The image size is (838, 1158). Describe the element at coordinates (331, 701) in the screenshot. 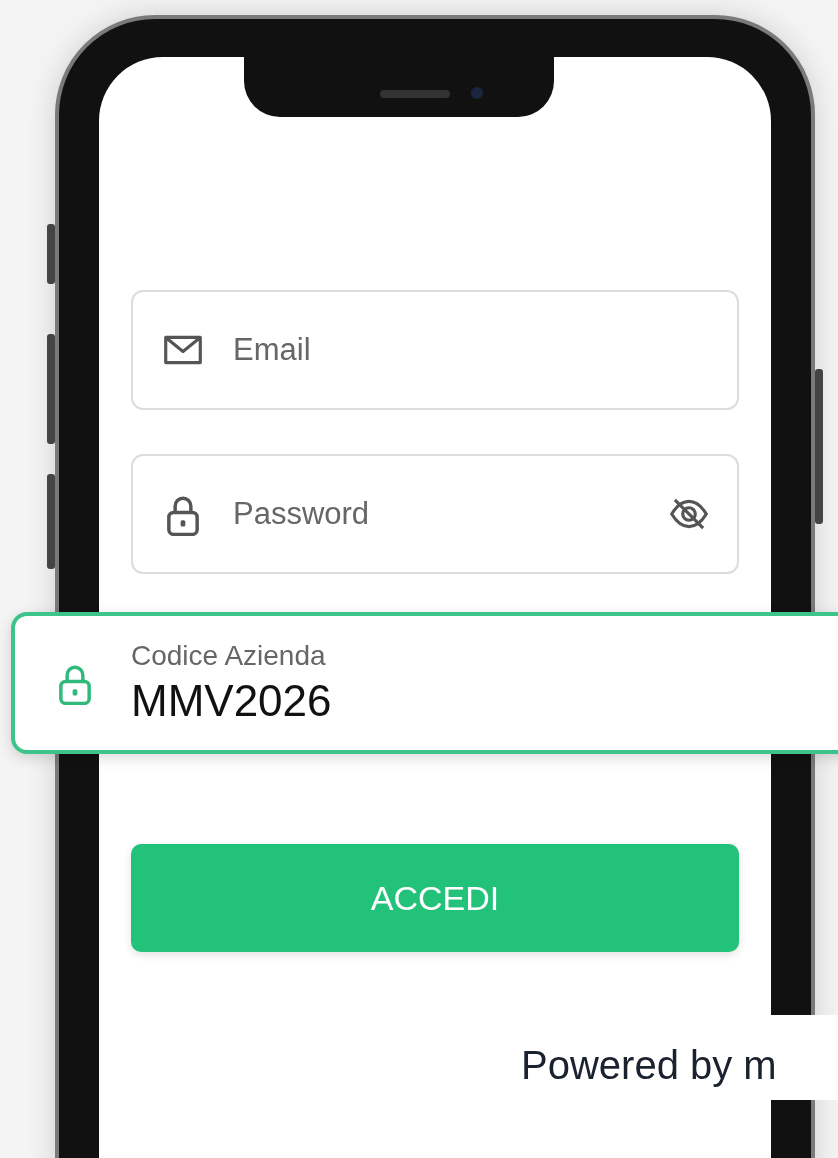

I see `code-input: MMV2026` at that location.